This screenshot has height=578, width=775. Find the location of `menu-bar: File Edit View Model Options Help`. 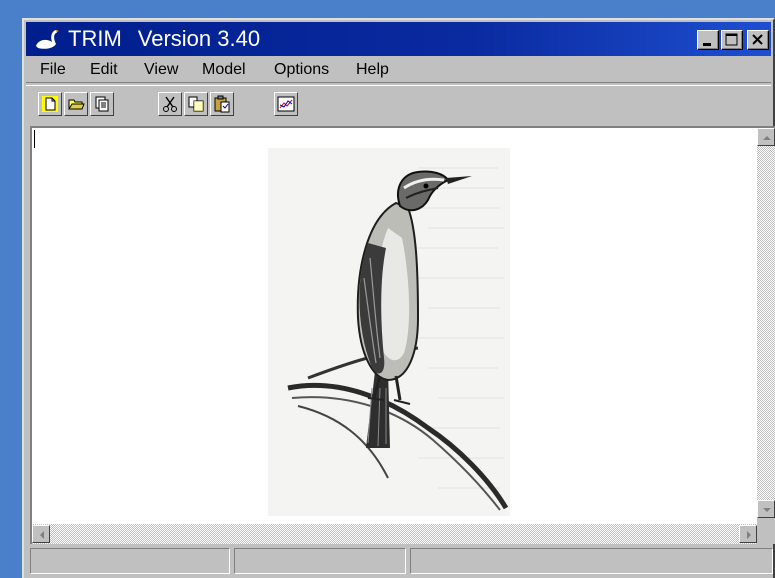

menu-bar: File Edit View Model Options Help is located at coordinates (398, 70).